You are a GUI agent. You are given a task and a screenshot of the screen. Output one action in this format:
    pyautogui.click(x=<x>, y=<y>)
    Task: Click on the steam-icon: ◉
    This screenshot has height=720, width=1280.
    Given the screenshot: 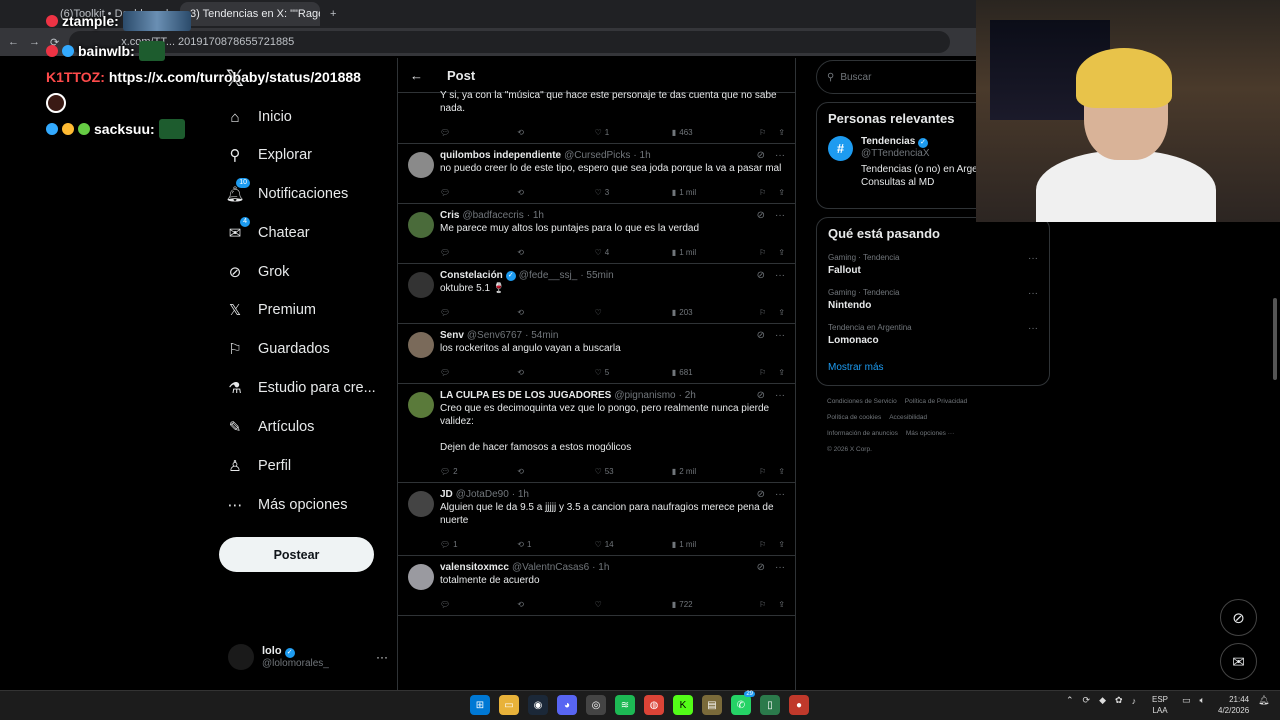 What is the action you would take?
    pyautogui.click(x=538, y=705)
    